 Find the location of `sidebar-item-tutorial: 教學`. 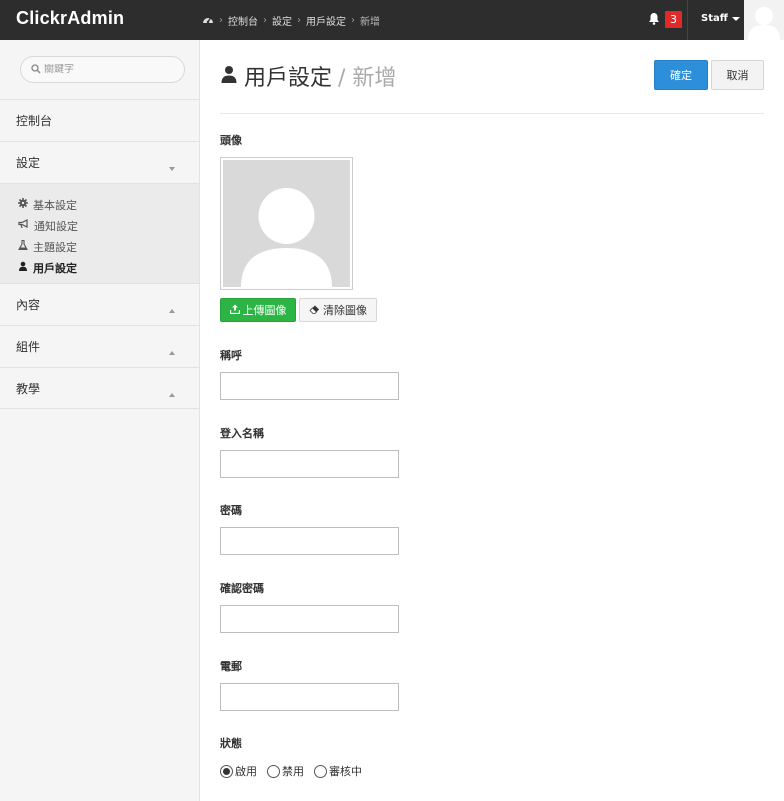

sidebar-item-tutorial: 教學 is located at coordinates (99, 388).